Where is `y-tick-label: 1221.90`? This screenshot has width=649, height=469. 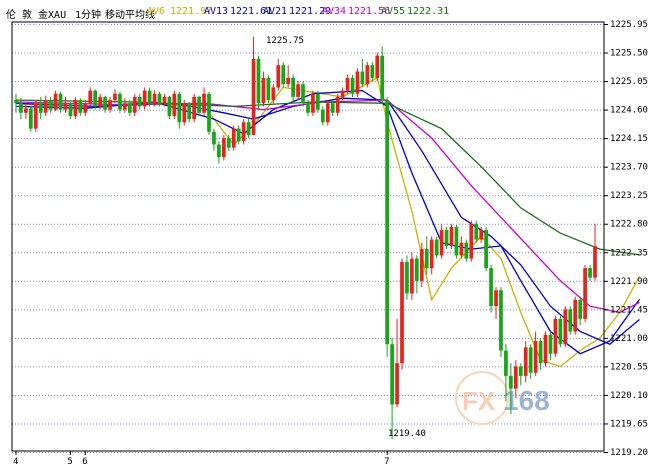 y-tick-label: 1221.90 is located at coordinates (629, 282).